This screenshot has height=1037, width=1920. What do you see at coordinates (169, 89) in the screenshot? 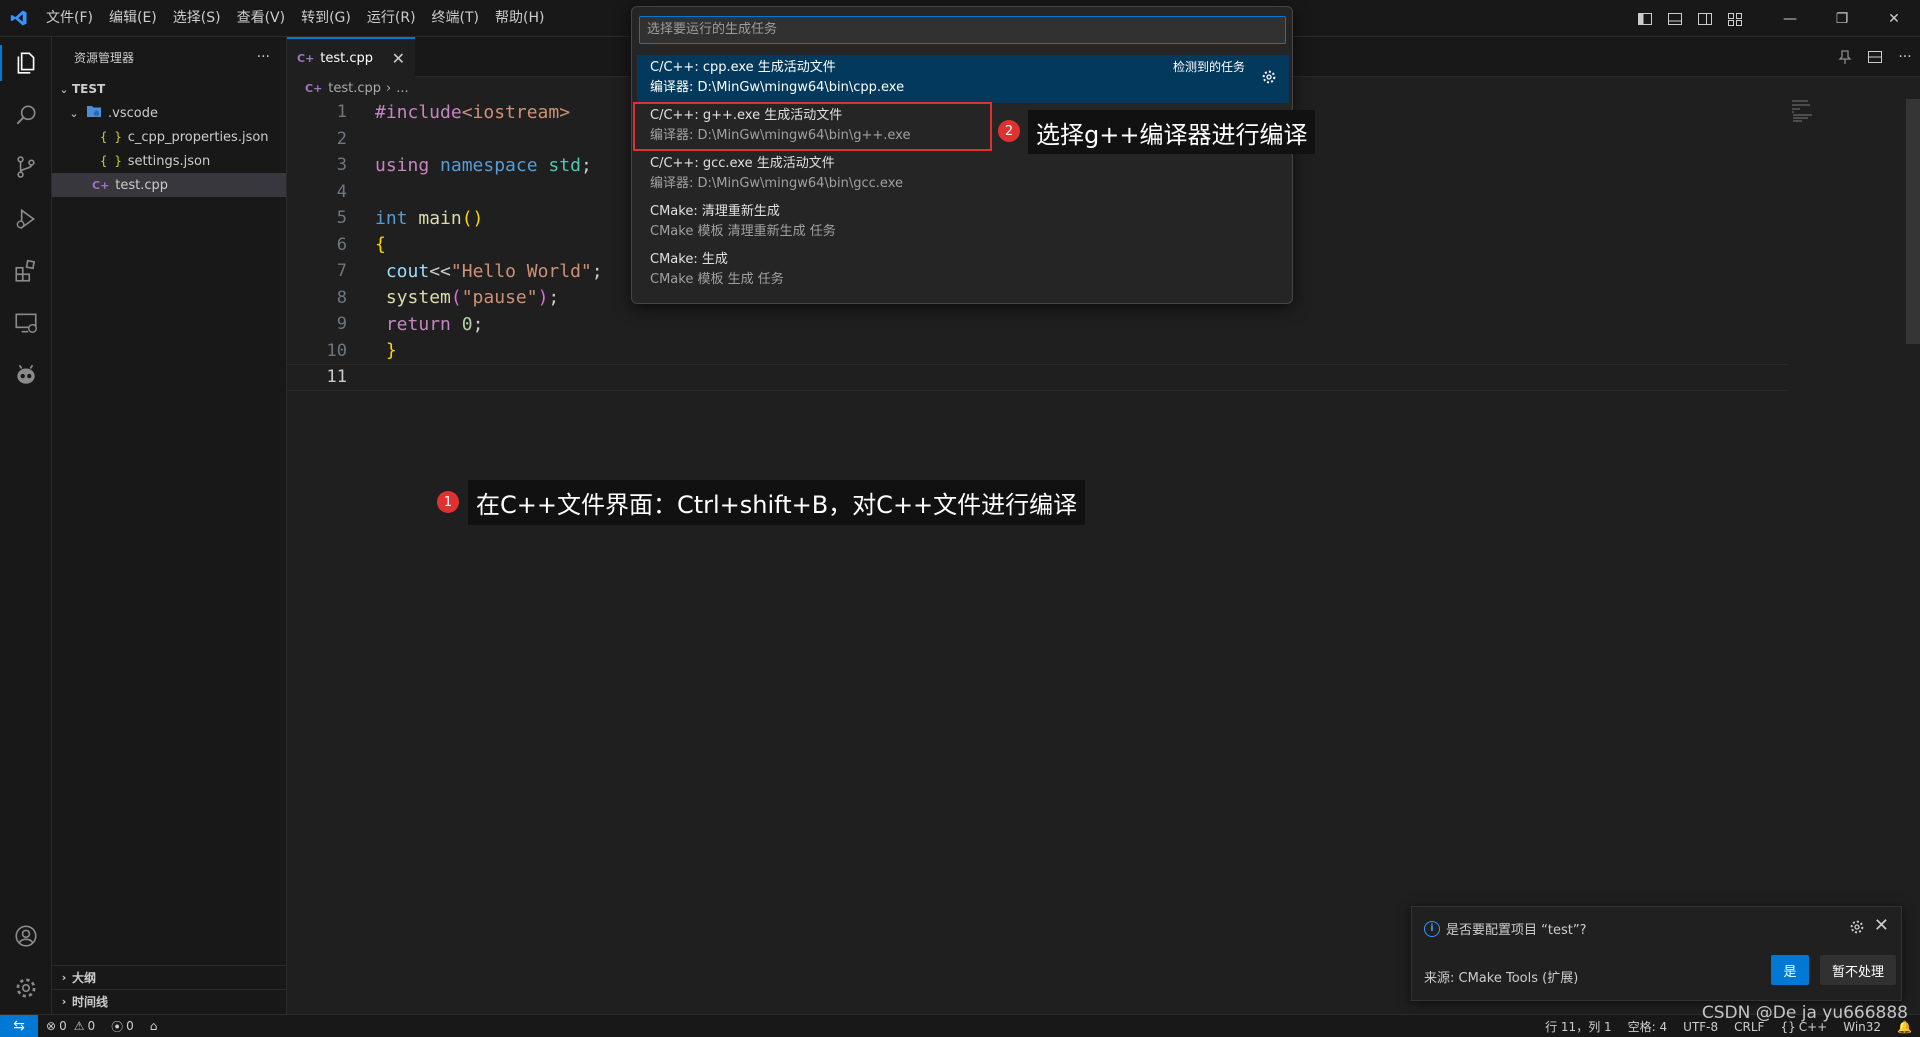
I see `folder-test: ⌄ TEST` at bounding box center [169, 89].